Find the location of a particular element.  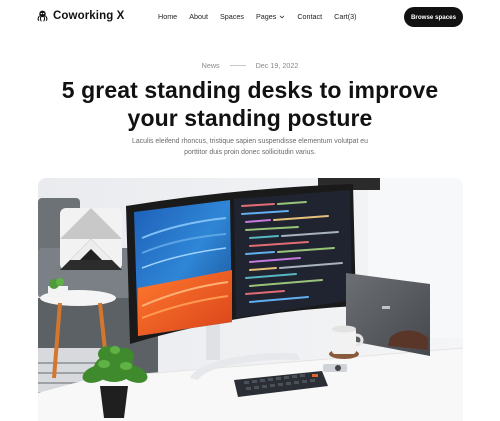

nav-contact: Contact is located at coordinates (309, 16).